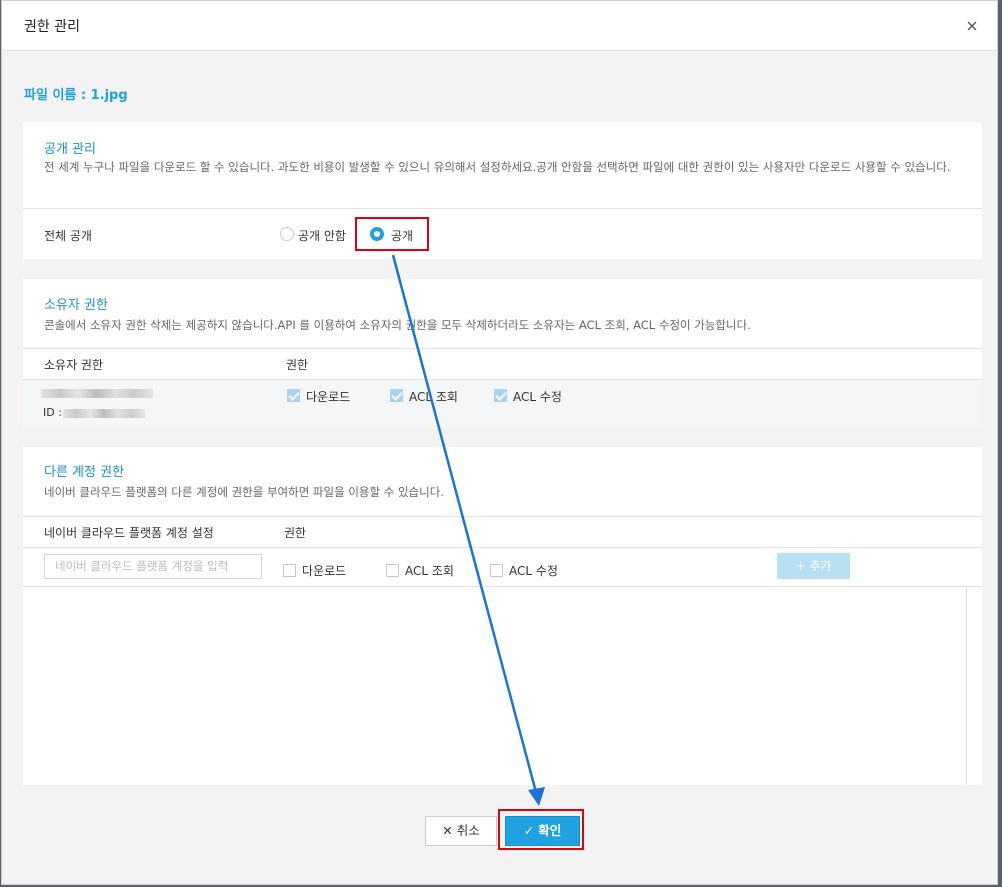 The height and width of the screenshot is (887, 1002). Describe the element at coordinates (429, 571) in the screenshot. I see `acl-read-label: ACL 조회` at that location.